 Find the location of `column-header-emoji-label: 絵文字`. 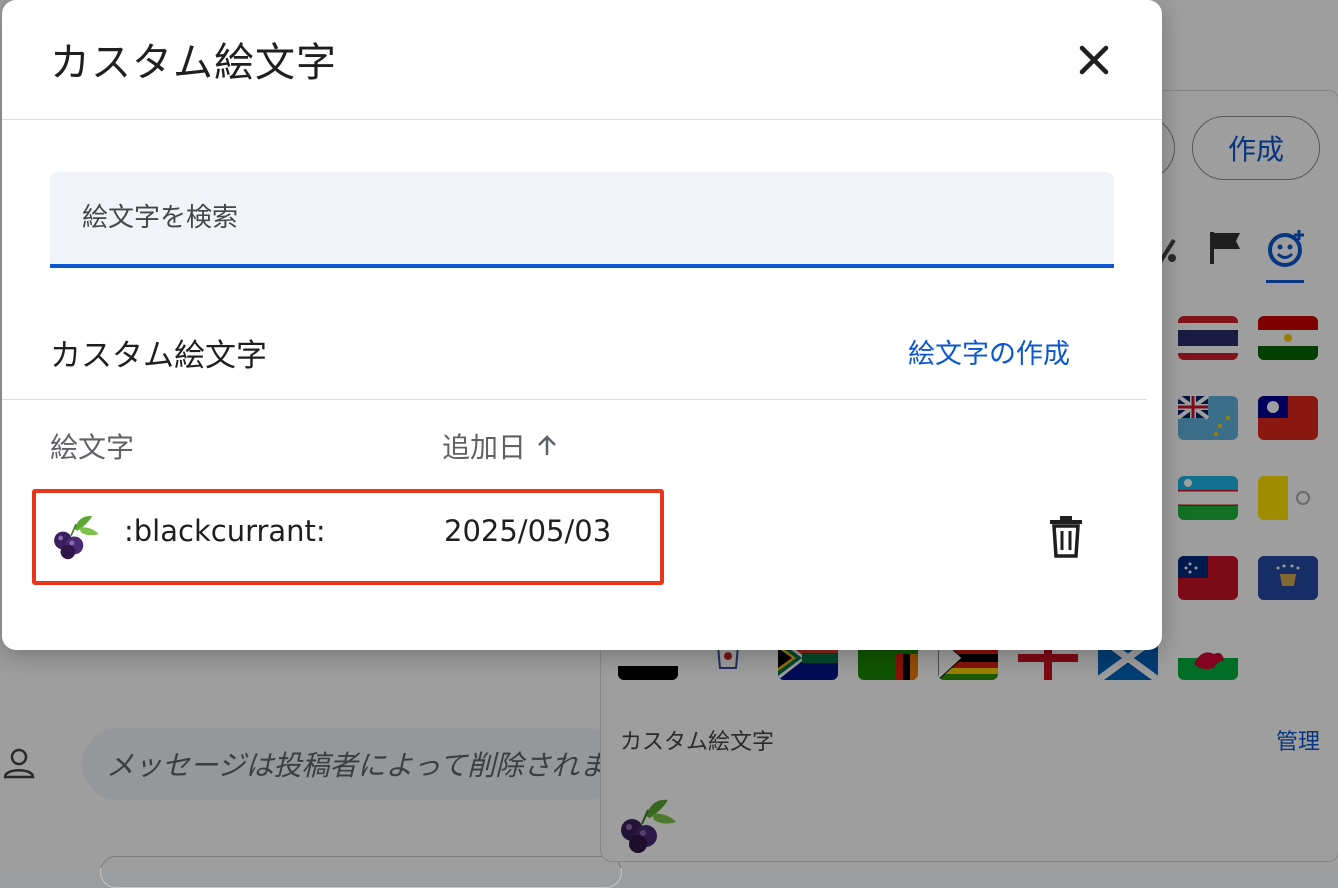

column-header-emoji-label: 絵文字 is located at coordinates (92, 447).